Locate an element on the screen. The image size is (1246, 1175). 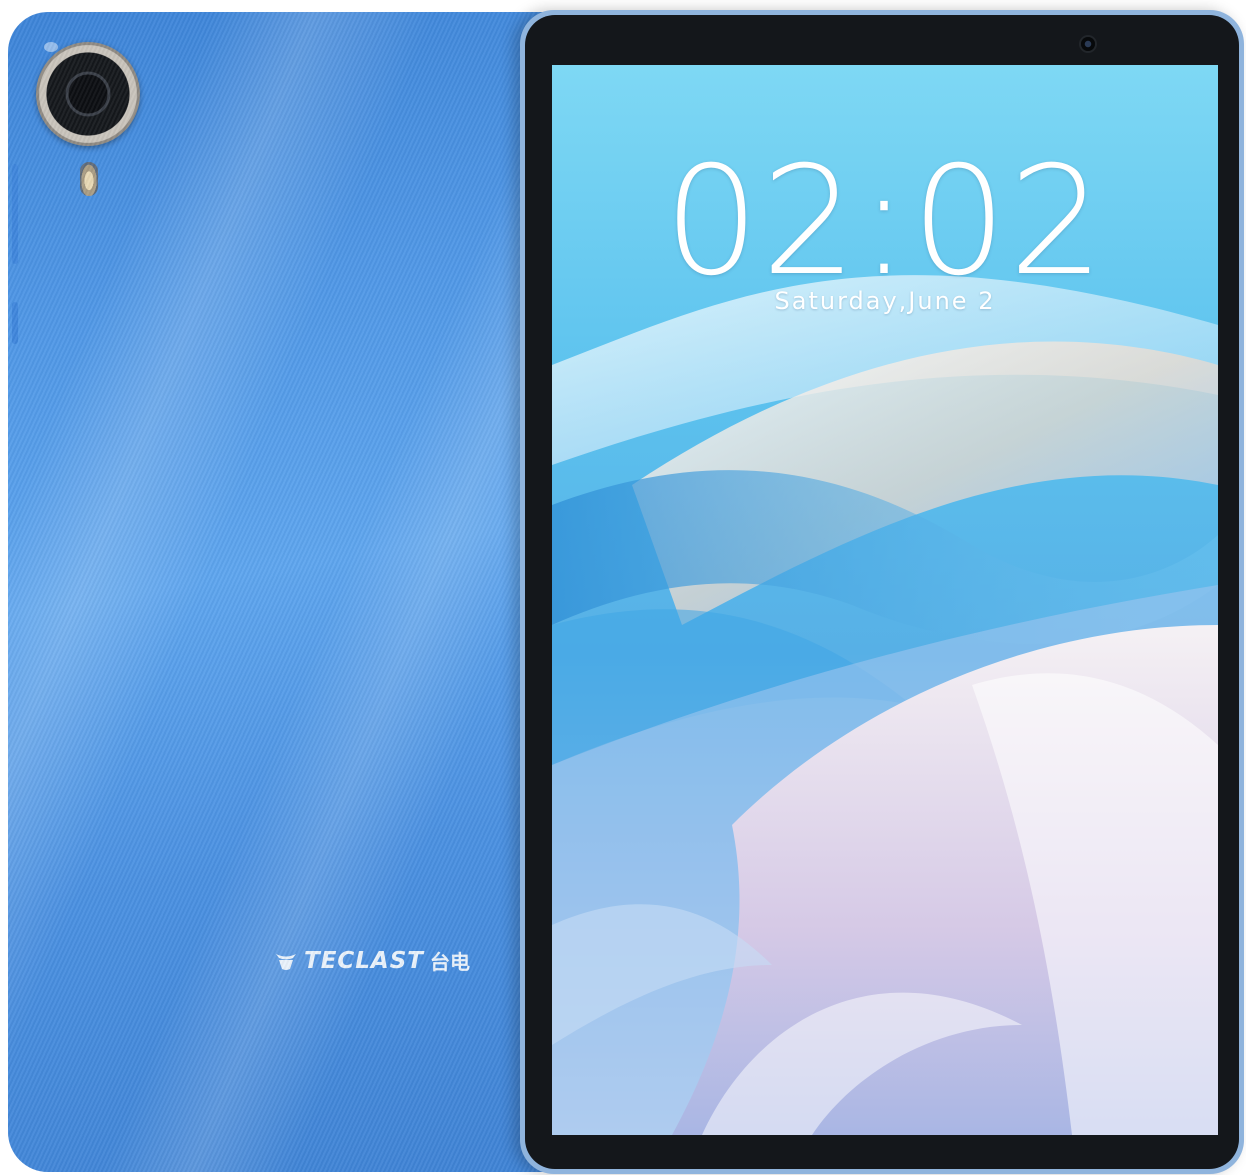
volume-button is located at coordinates (15, 214).